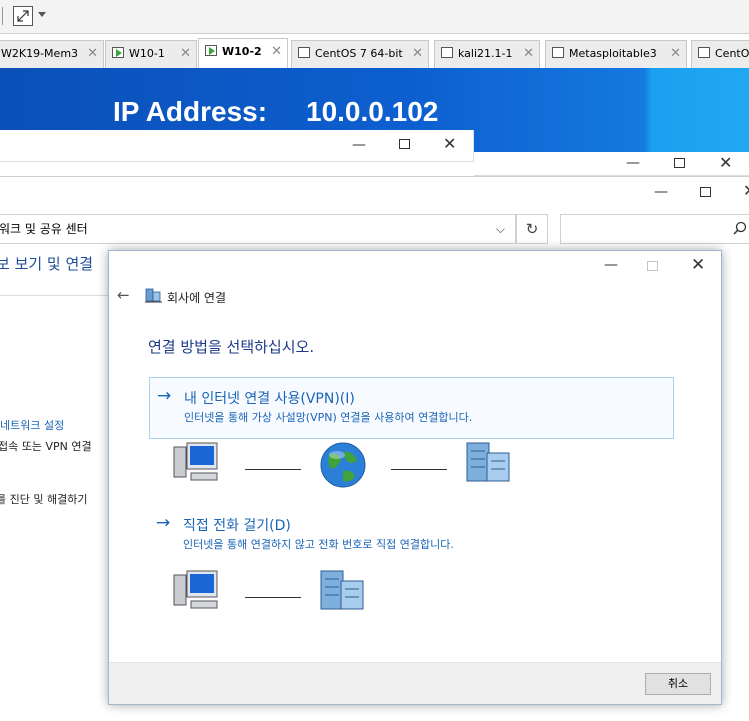  I want to click on globe-icon, so click(343, 465).